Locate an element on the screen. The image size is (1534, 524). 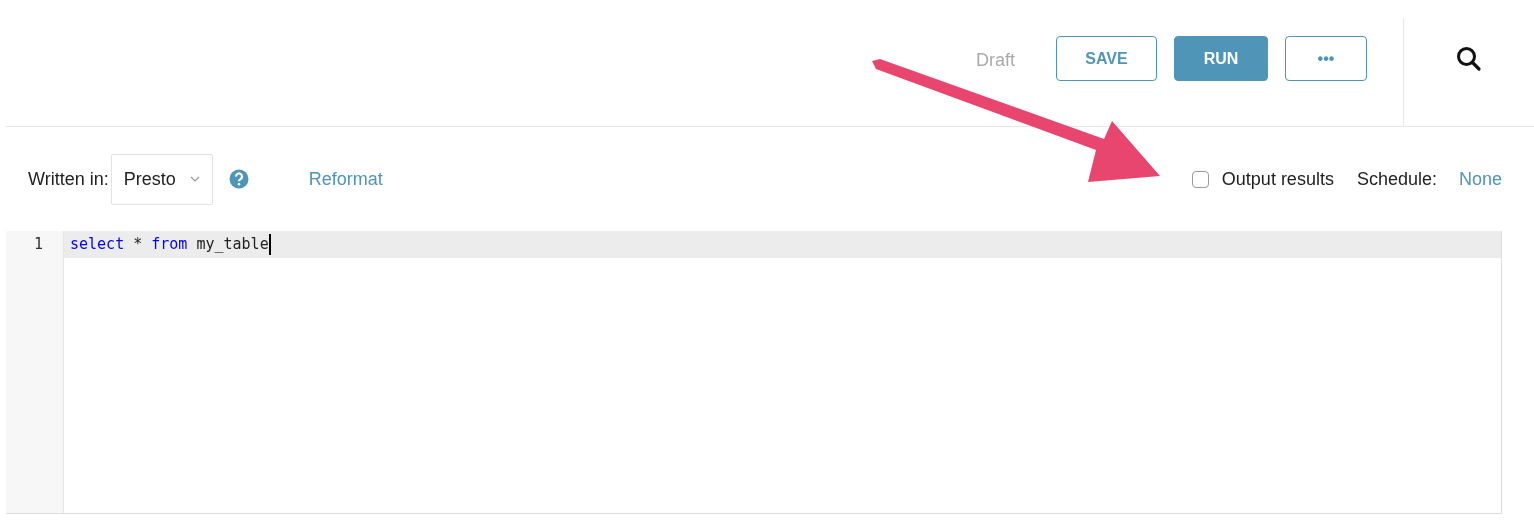
output-results-checkbox is located at coordinates (1200, 179).